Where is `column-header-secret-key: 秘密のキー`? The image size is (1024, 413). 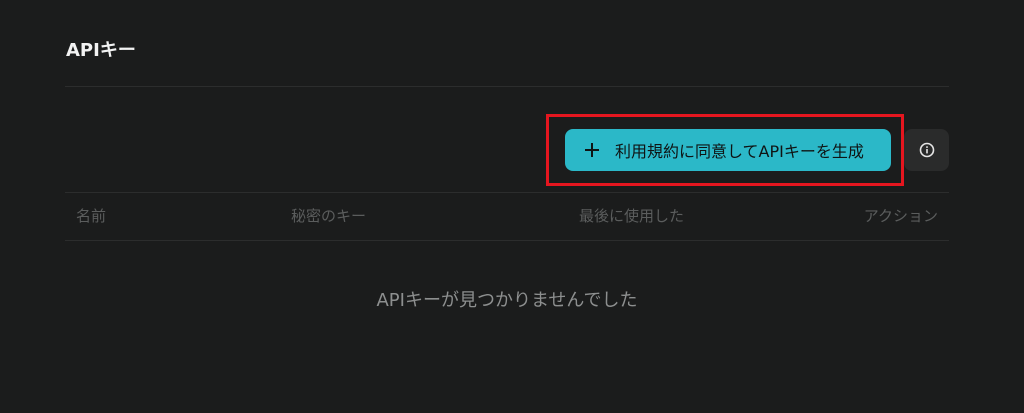
column-header-secret-key: 秘密のキー is located at coordinates (329, 216).